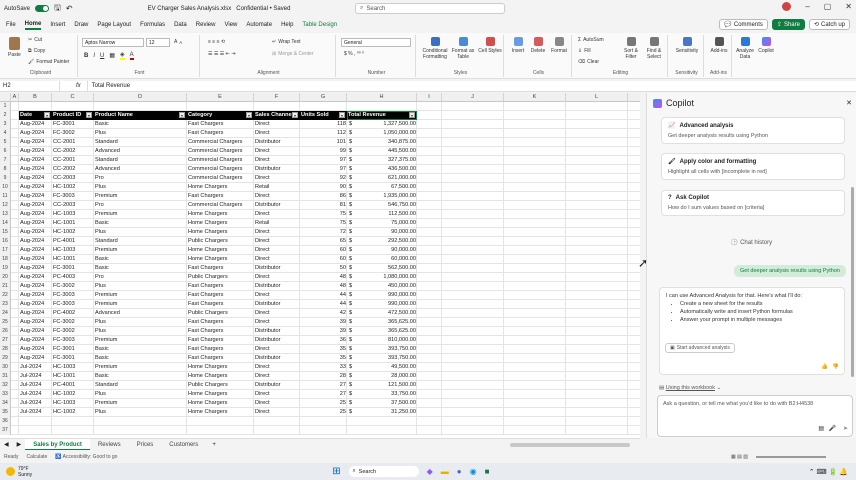  What do you see at coordinates (5, 133) in the screenshot?
I see `row-header: 4` at bounding box center [5, 133].